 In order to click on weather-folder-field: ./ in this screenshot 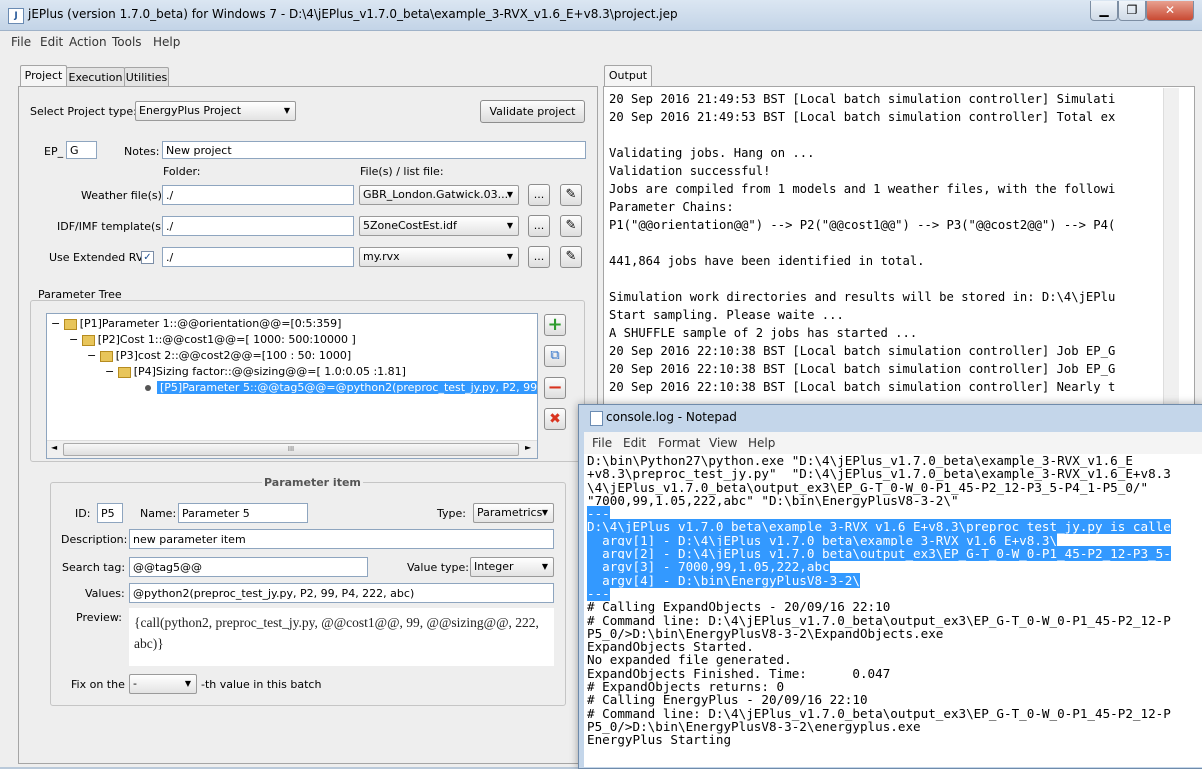, I will do `click(258, 195)`.